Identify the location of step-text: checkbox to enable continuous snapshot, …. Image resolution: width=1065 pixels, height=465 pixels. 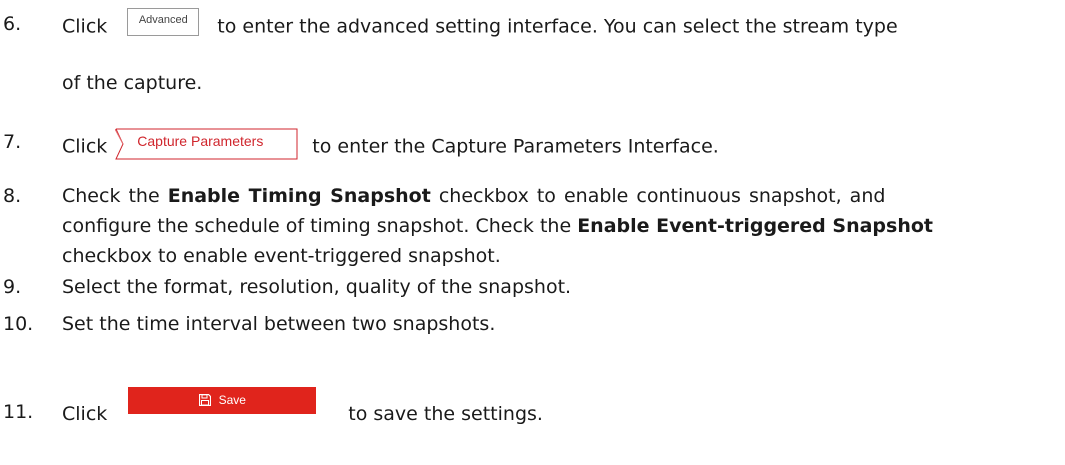
(662, 196).